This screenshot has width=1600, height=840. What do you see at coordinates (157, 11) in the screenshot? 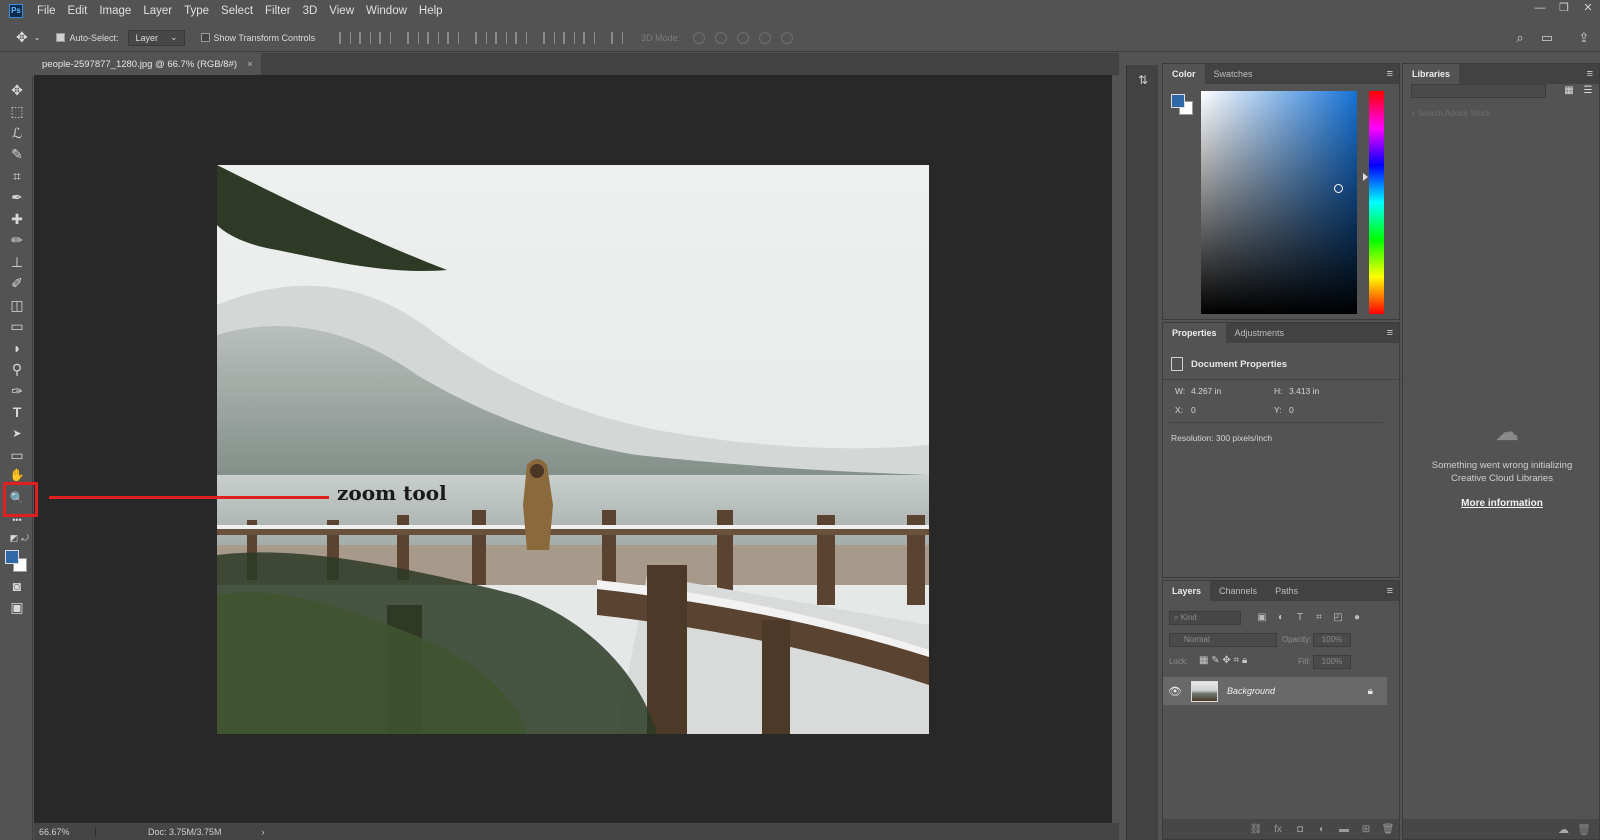
I see `menu-layer: Layer` at bounding box center [157, 11].